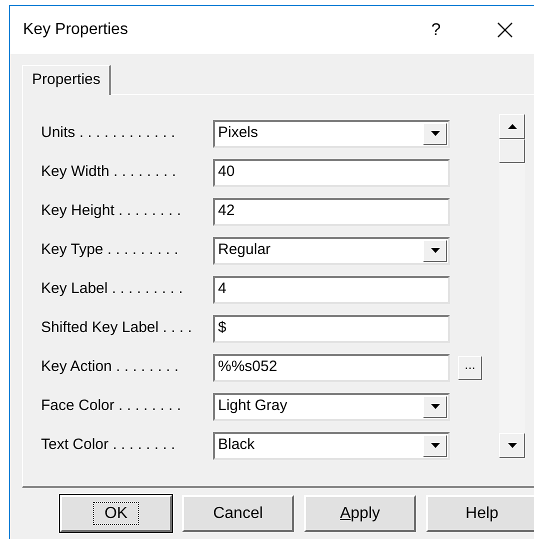 The height and width of the screenshot is (539, 534). I want to click on field-label: Units . . . . . . . . . . . ., so click(108, 133).